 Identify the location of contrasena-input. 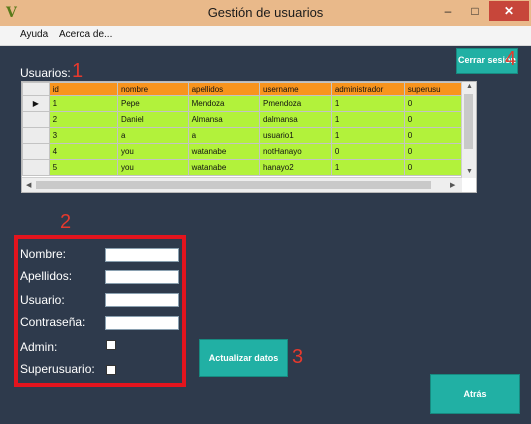
(142, 323).